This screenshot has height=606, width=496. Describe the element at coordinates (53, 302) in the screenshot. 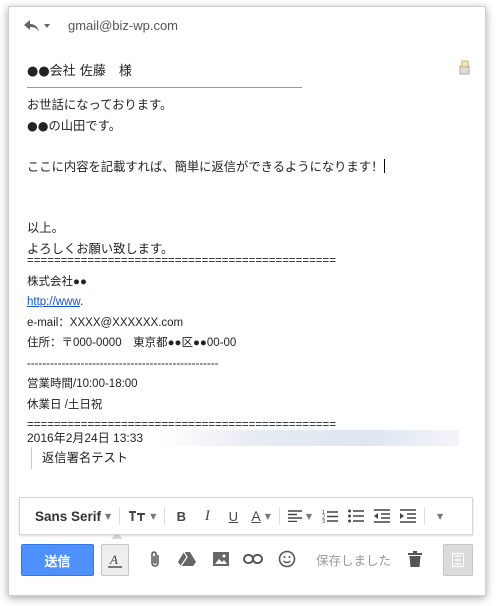

I see `signature-link: http://www` at that location.